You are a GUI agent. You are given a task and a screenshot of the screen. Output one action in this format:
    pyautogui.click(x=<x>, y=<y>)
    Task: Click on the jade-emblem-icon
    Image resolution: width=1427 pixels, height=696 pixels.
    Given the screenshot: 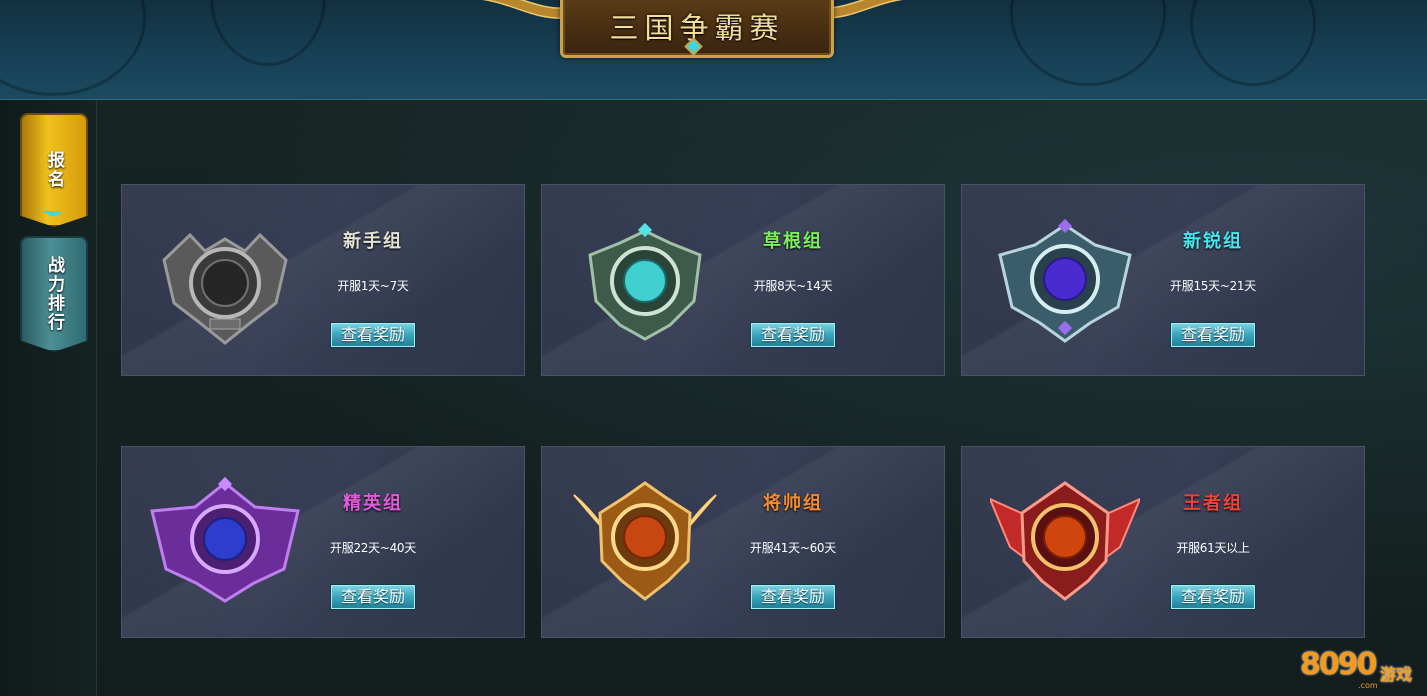 What is the action you would take?
    pyautogui.click(x=645, y=281)
    